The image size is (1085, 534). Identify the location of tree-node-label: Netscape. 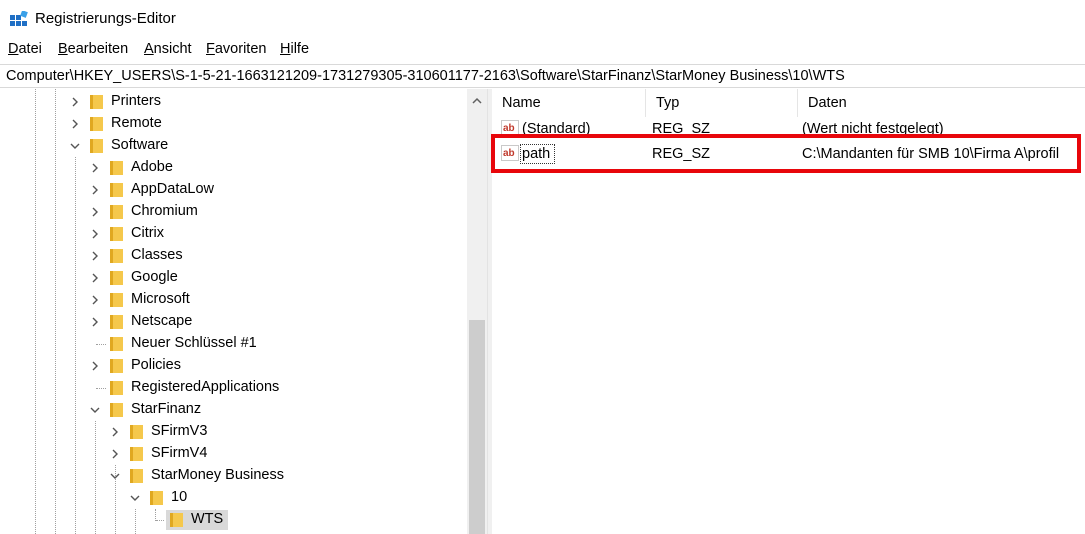
(162, 321).